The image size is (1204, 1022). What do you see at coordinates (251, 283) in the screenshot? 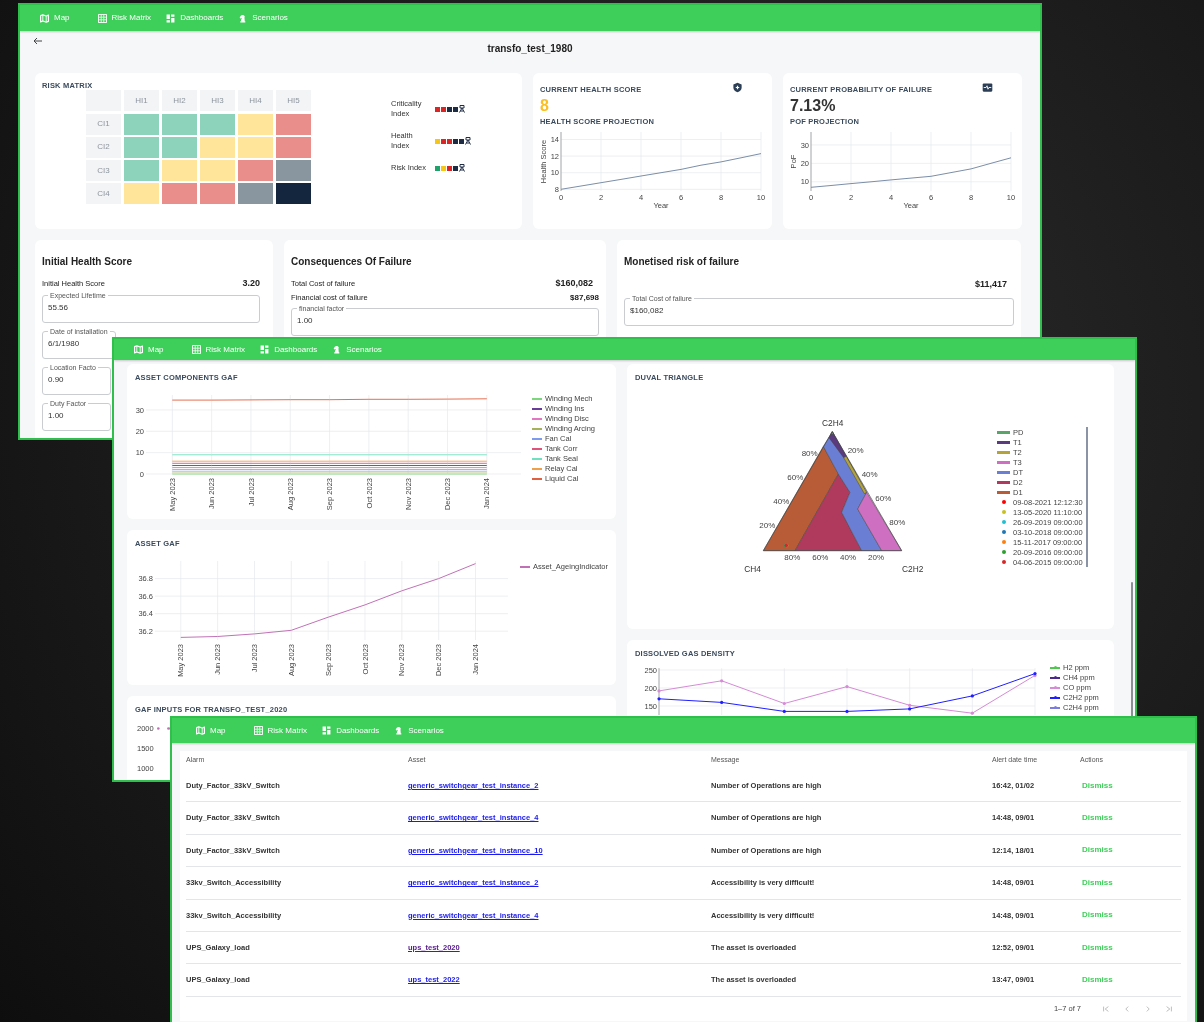
I see `row-value: 3.20` at bounding box center [251, 283].